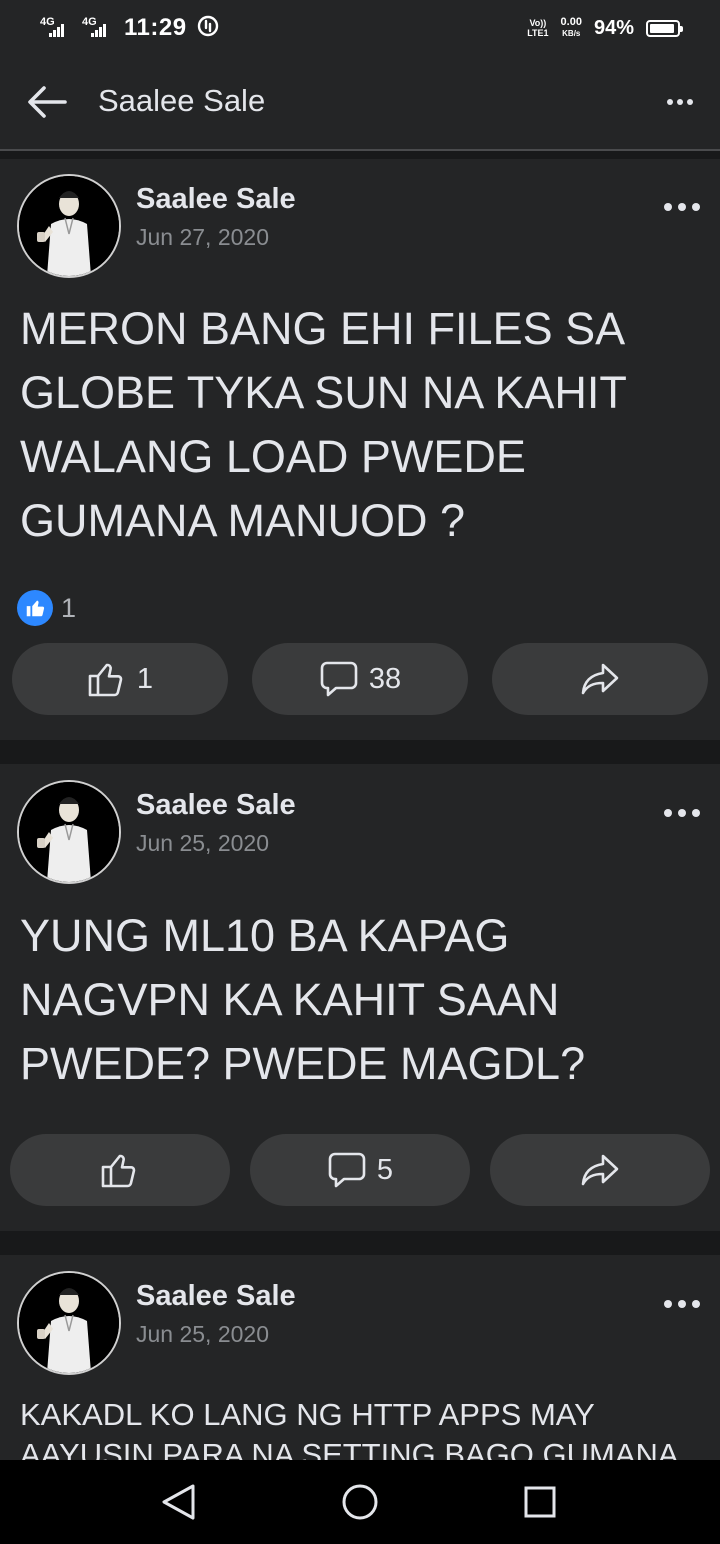 Image resolution: width=720 pixels, height=1544 pixels. Describe the element at coordinates (538, 33) in the screenshot. I see `lte-label: LTE1` at that location.